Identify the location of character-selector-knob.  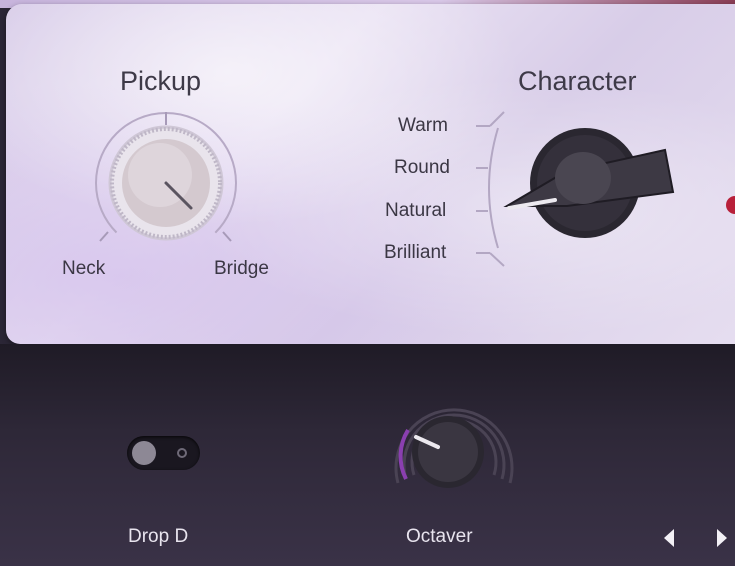
(594, 193).